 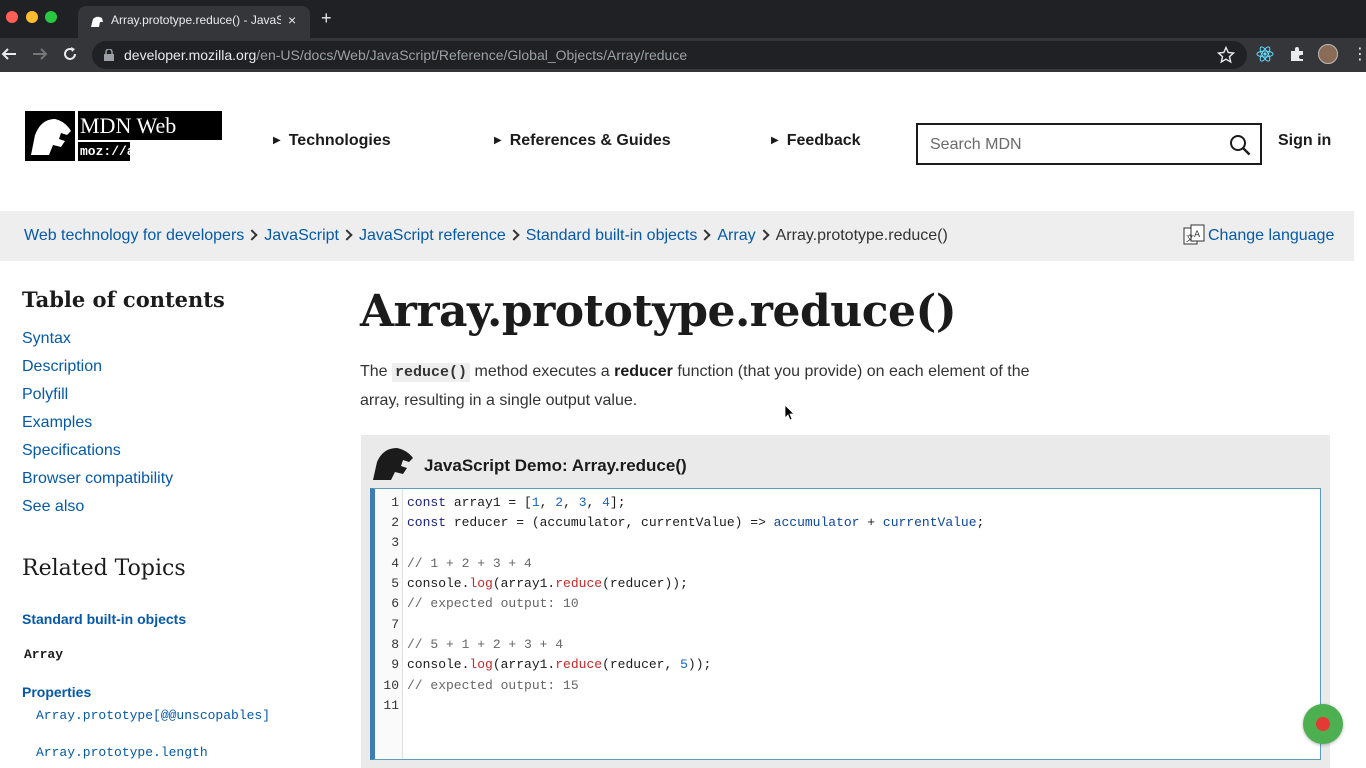 What do you see at coordinates (32, 17) in the screenshot?
I see `window-minimize-button` at bounding box center [32, 17].